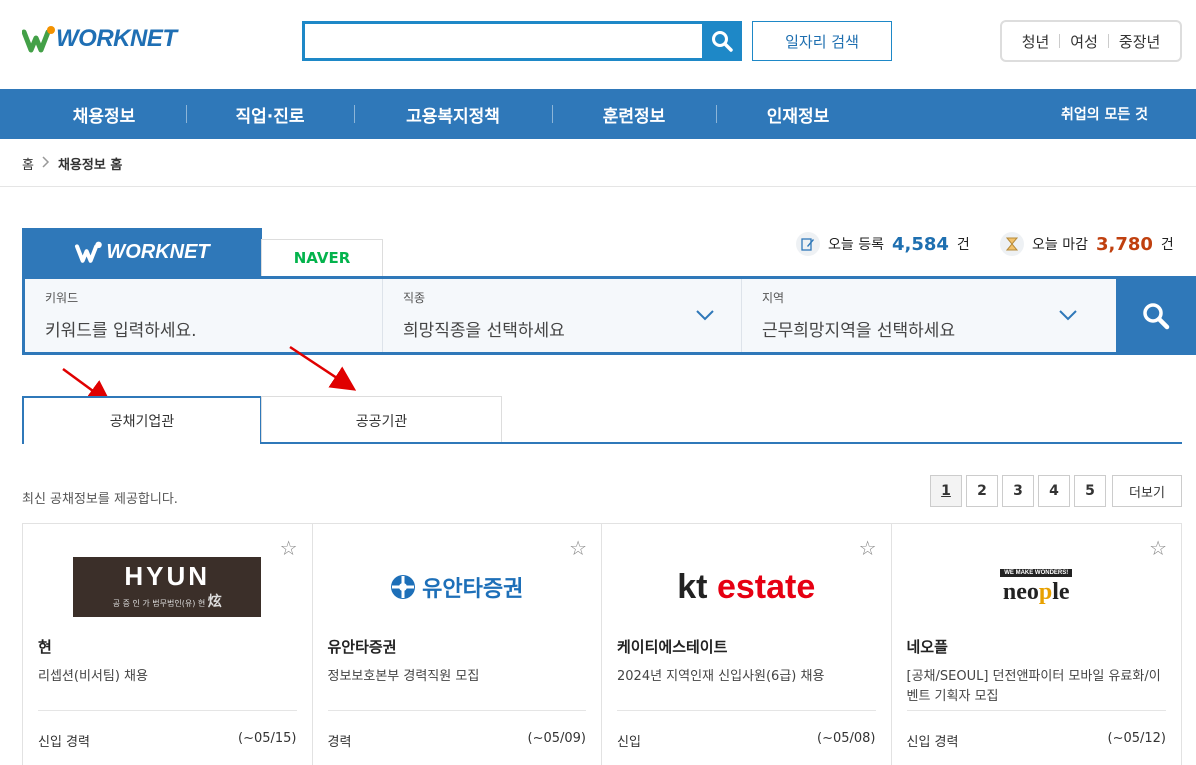 This screenshot has width=1196, height=765. Describe the element at coordinates (167, 730) in the screenshot. I see `card-footer: 신입 경력 (~05/15)` at that location.